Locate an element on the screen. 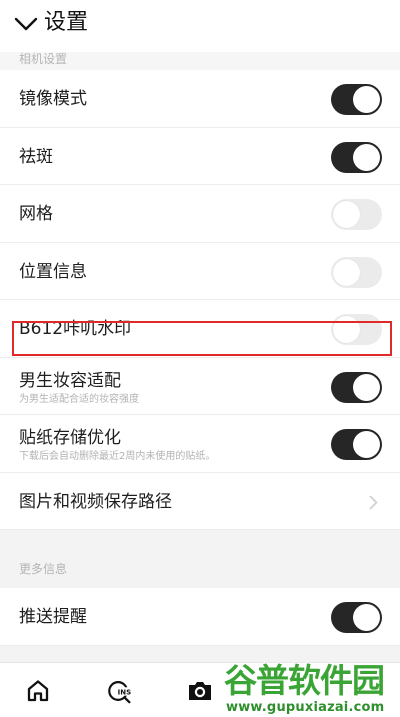 The image size is (400, 717). ins-icon: INS is located at coordinates (120, 692).